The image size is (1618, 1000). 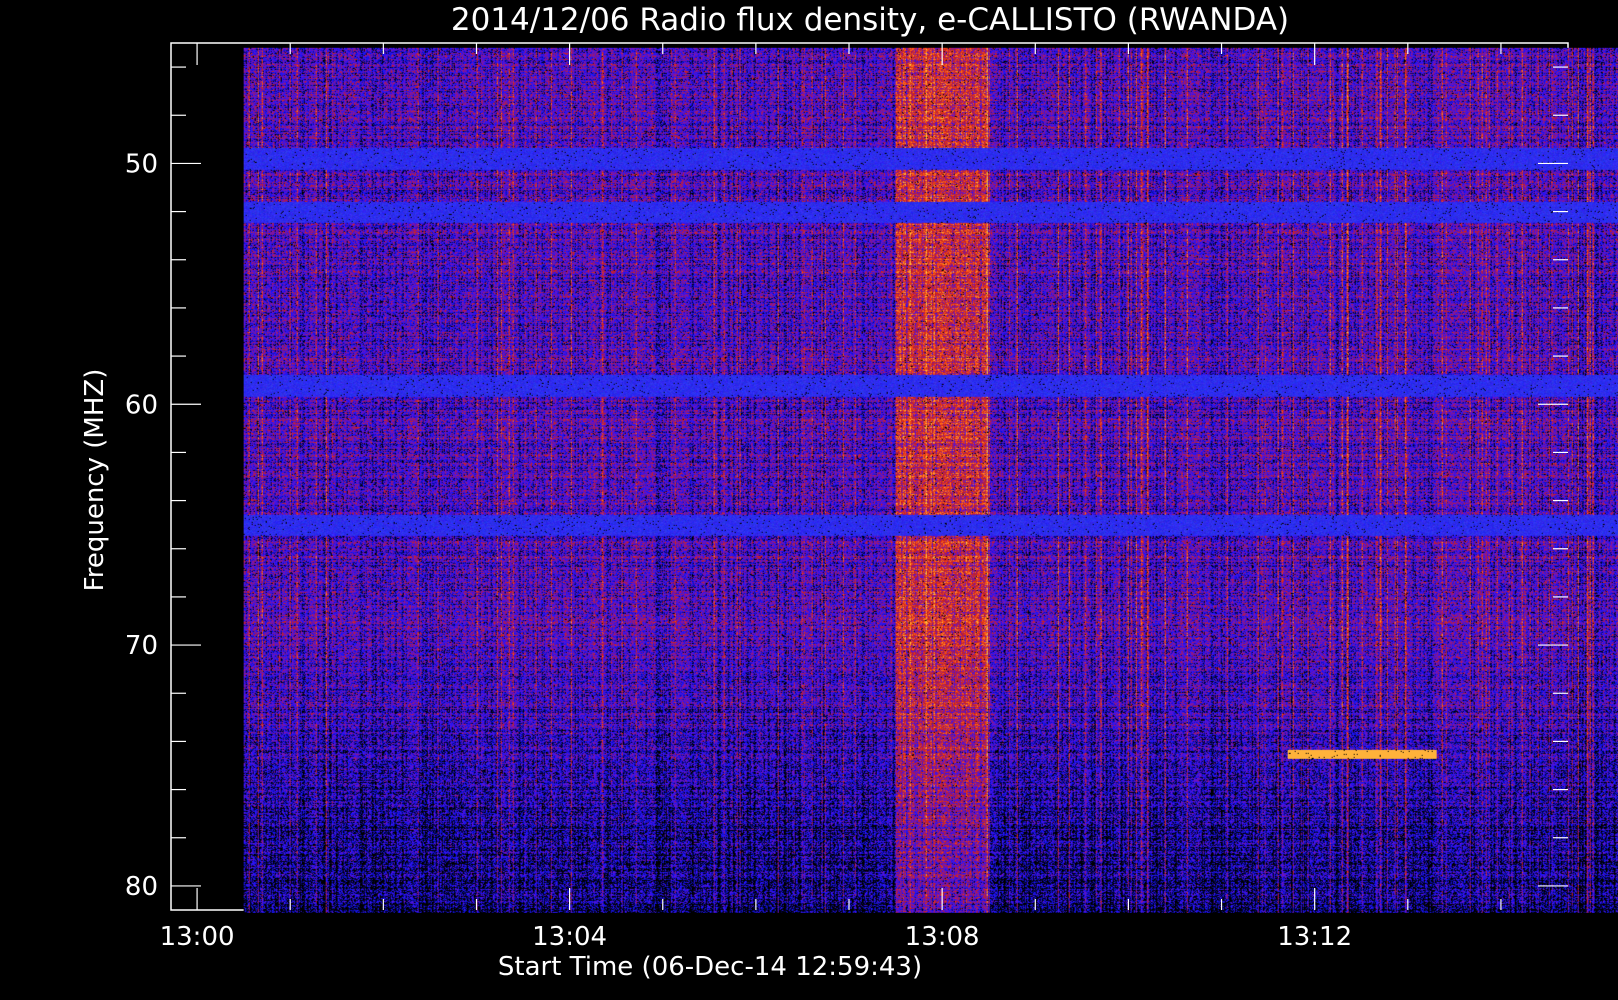 I want to click on y-tick-label: 80, so click(x=141, y=887).